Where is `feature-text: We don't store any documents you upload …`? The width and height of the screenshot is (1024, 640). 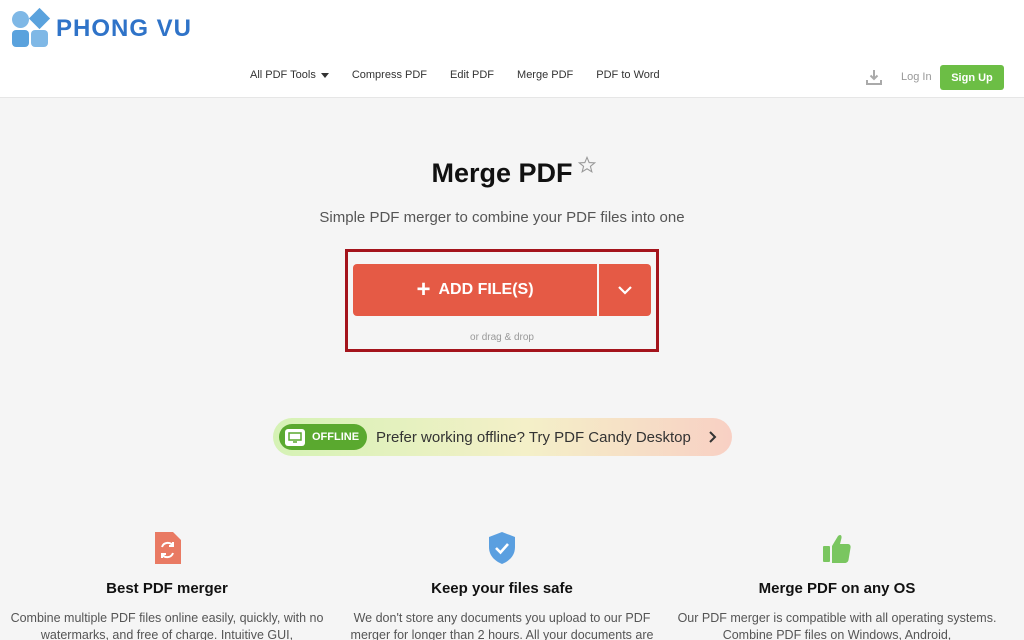
feature-text: We don't store any documents you upload … is located at coordinates (502, 625).